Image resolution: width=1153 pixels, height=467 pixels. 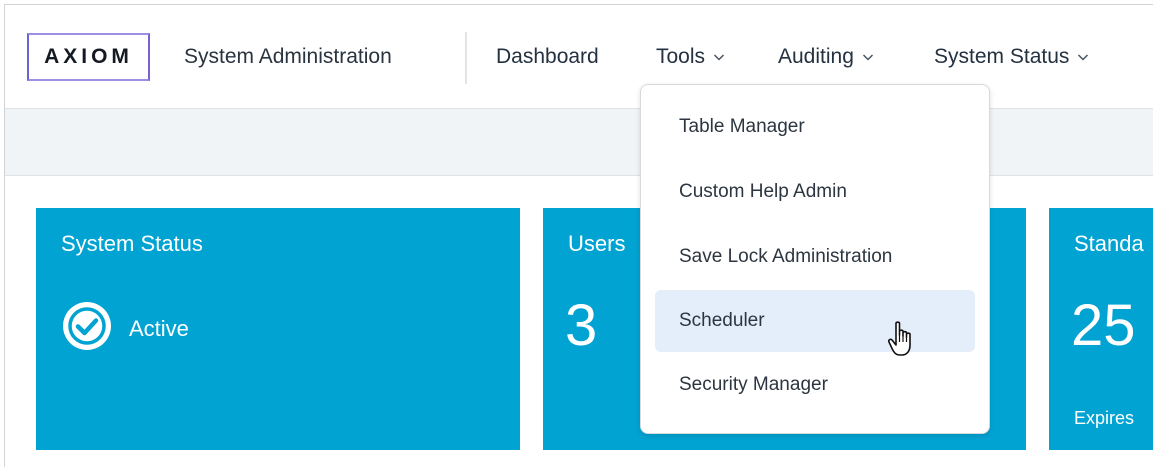 What do you see at coordinates (288, 56) in the screenshot?
I see `app-title: System Administration` at bounding box center [288, 56].